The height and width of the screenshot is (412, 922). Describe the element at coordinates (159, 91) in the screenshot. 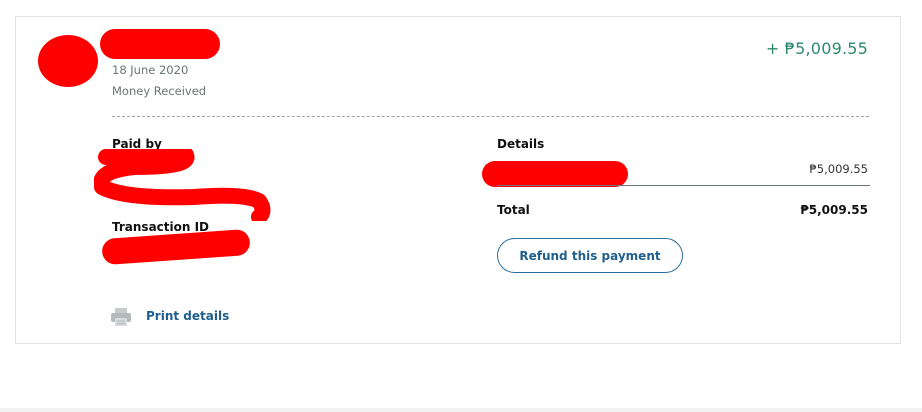

I see `transaction-type: Money Received` at that location.